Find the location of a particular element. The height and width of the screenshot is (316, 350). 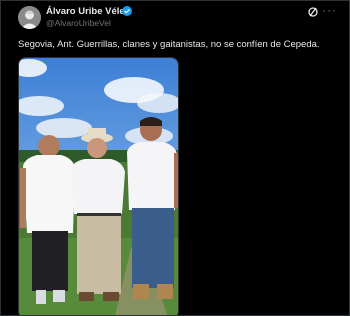

grok-icon is located at coordinates (313, 12).